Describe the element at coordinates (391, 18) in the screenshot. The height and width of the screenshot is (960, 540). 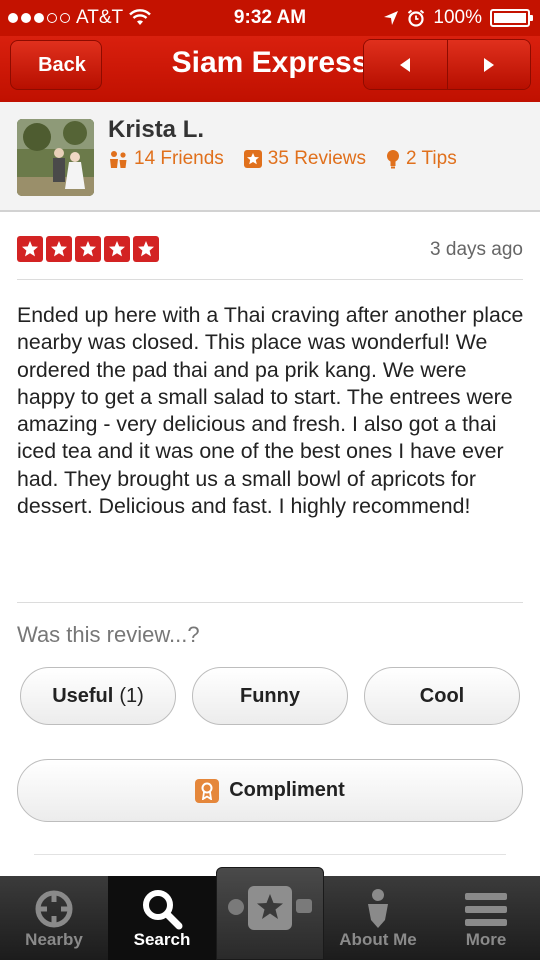
I see `location-arrow-icon` at that location.